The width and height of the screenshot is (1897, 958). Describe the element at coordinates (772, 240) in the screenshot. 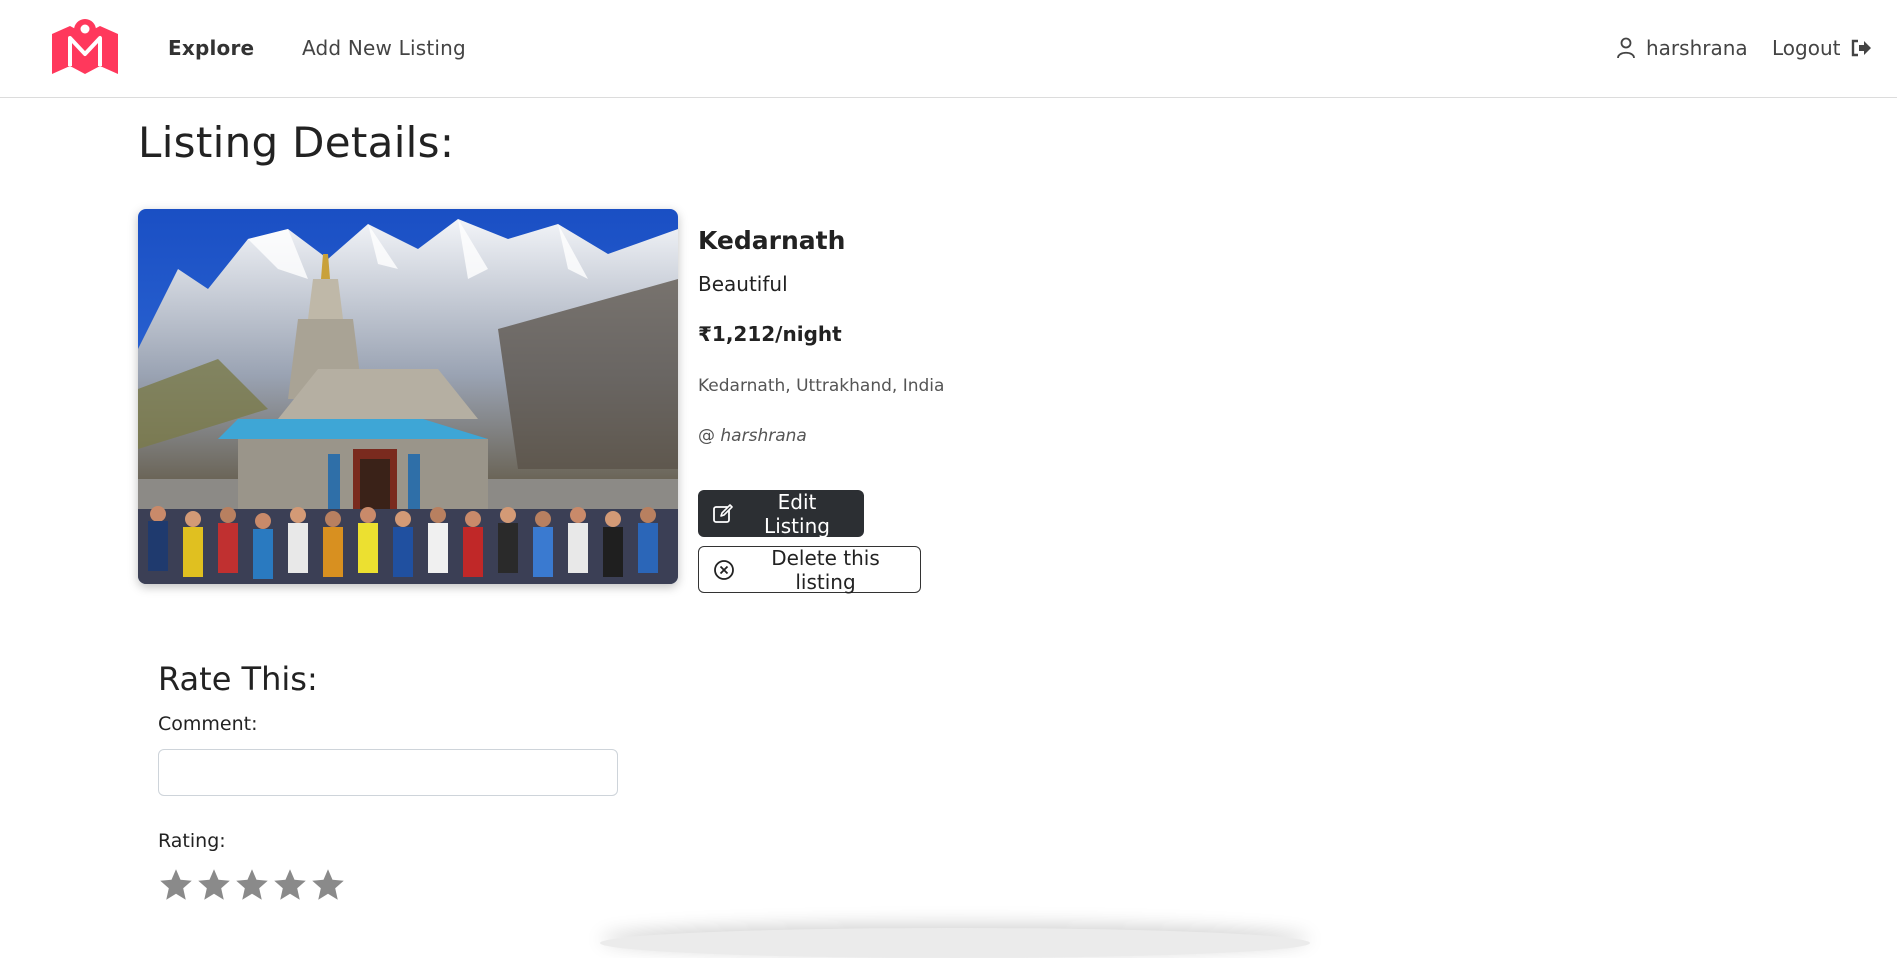

I see `listing-title: Kedarnath` at that location.